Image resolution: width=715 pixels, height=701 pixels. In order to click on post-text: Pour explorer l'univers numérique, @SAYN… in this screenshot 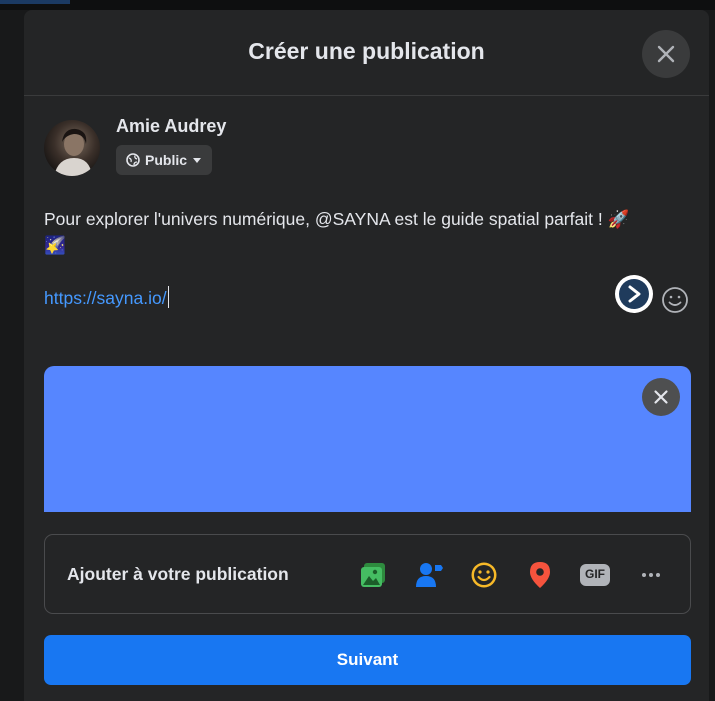, I will do `click(344, 232)`.